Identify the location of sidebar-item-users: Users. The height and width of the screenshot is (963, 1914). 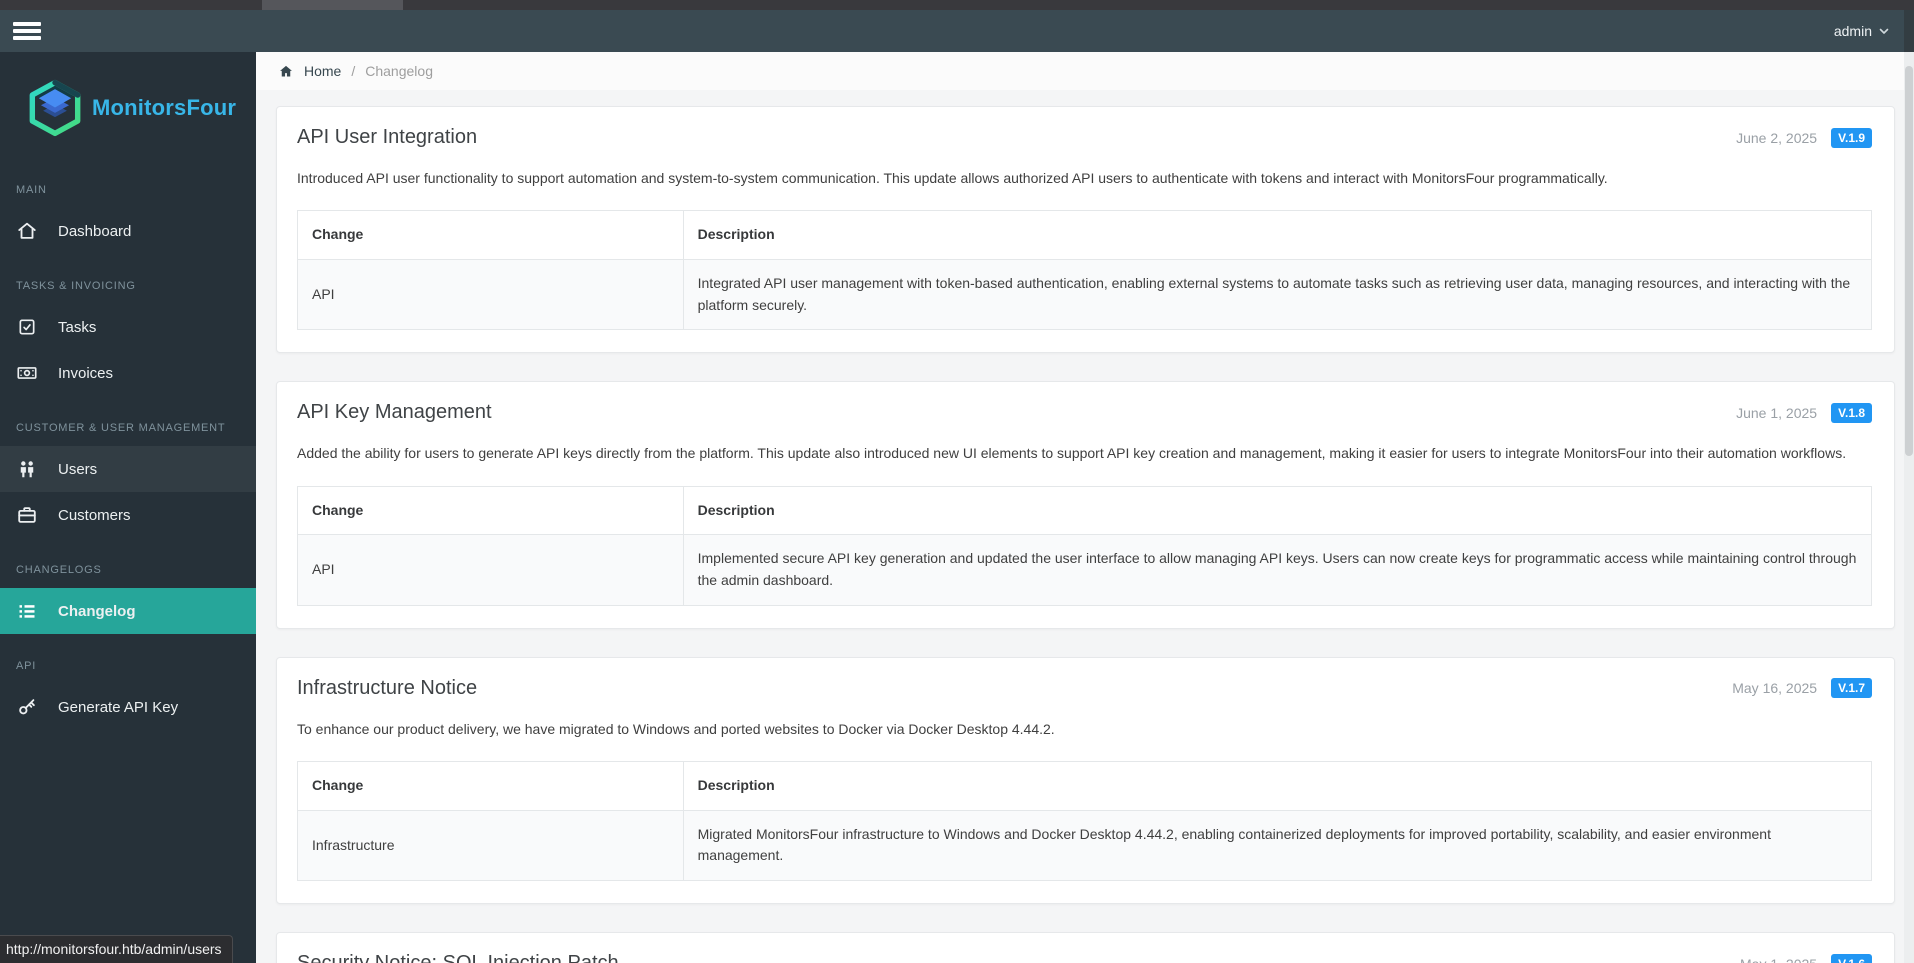
(128, 469).